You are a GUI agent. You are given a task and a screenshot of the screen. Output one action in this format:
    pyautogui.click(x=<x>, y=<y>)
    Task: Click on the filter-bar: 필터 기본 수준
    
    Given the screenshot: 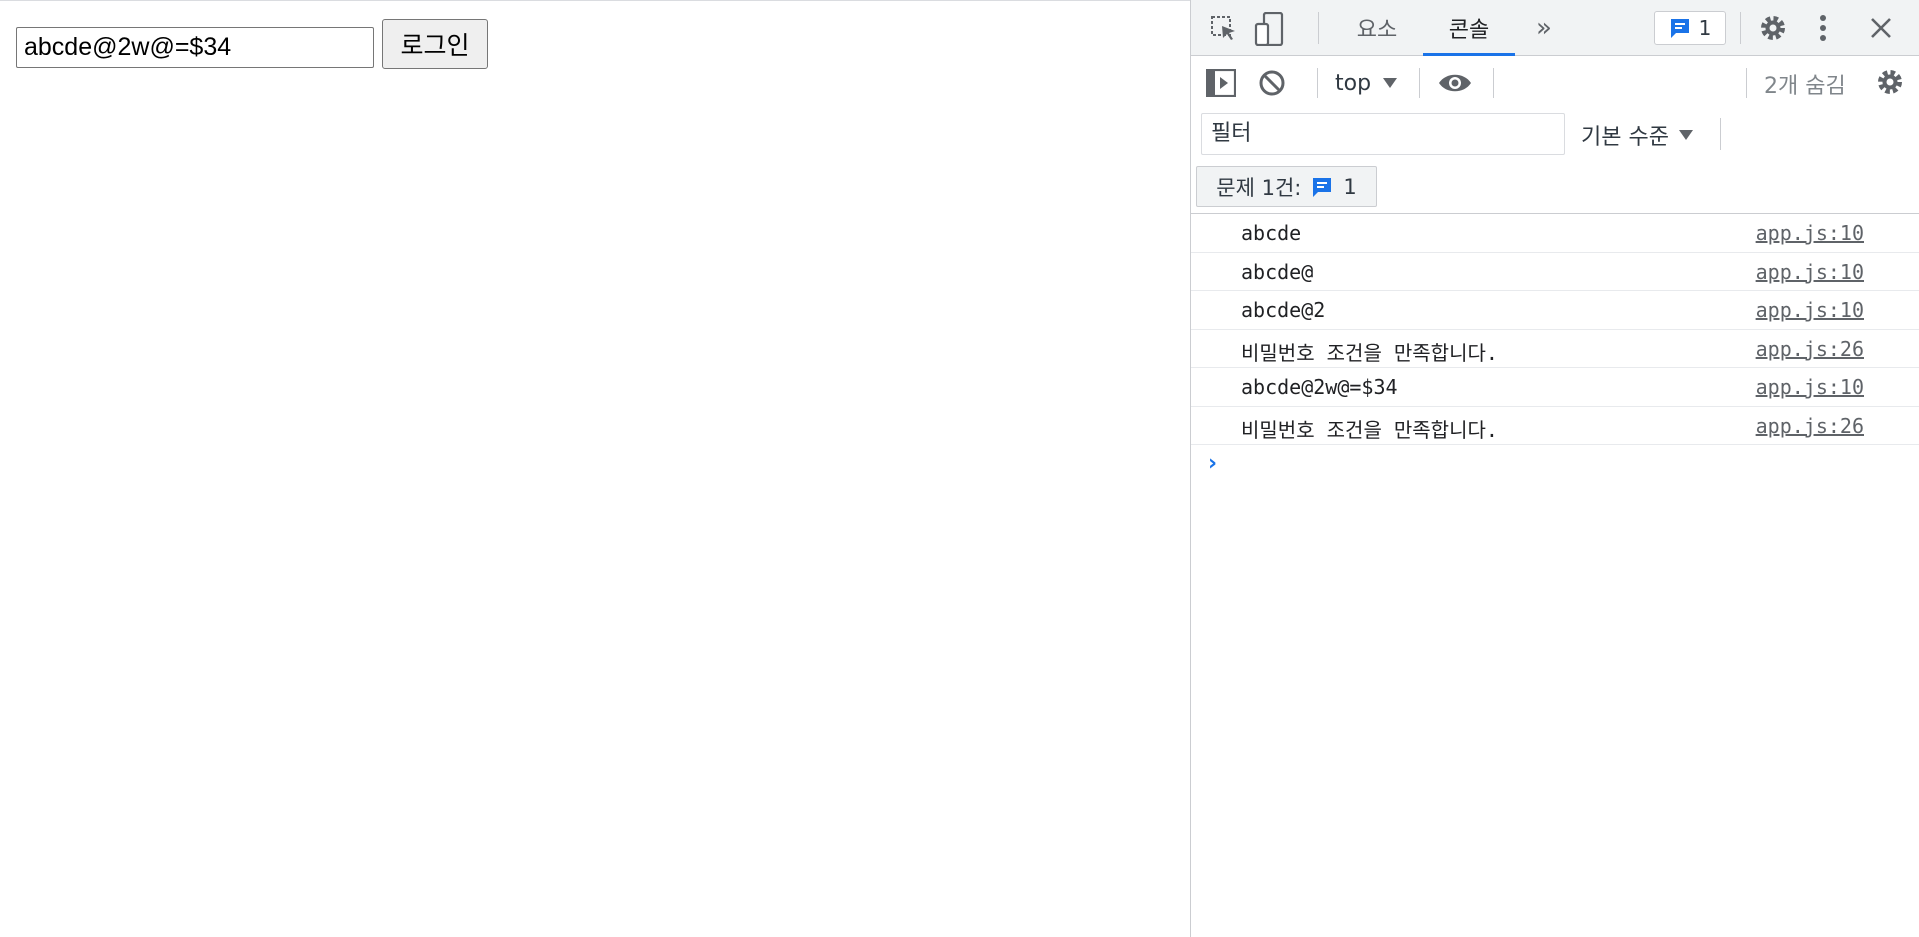 What is the action you would take?
    pyautogui.click(x=1555, y=136)
    